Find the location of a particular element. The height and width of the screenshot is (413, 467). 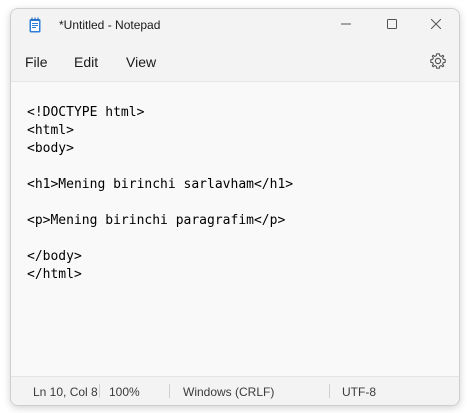

minimize-icon is located at coordinates (346, 25).